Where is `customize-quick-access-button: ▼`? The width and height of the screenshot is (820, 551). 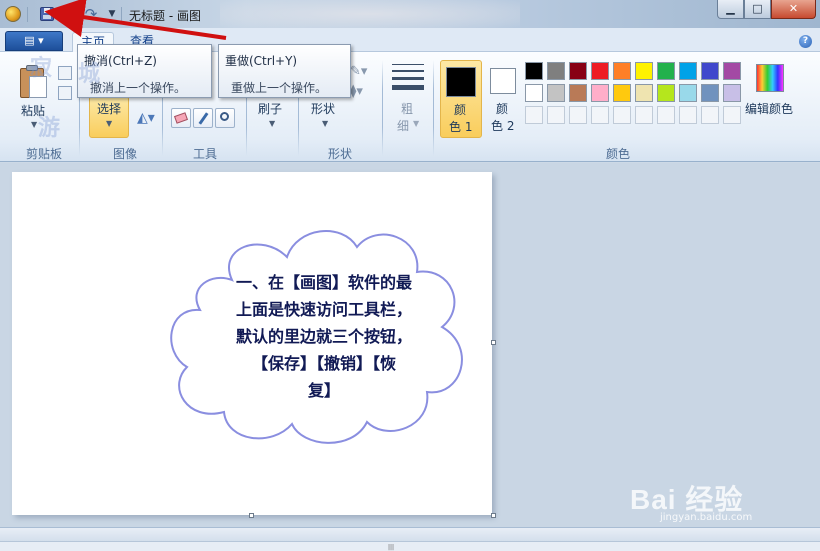 customize-quick-access-button: ▼ is located at coordinates (112, 14).